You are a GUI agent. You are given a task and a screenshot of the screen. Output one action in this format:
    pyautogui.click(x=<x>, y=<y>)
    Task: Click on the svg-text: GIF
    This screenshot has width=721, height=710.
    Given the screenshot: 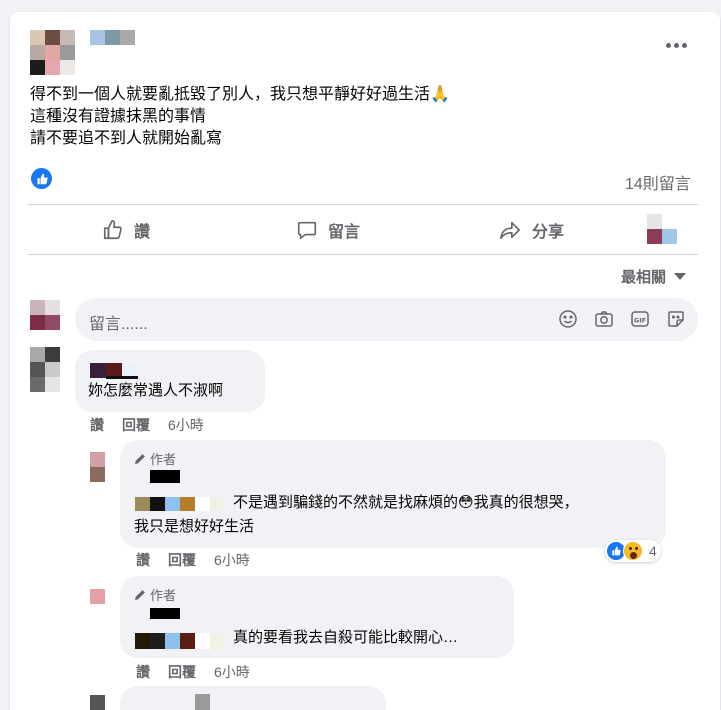 What is the action you would take?
    pyautogui.click(x=640, y=321)
    